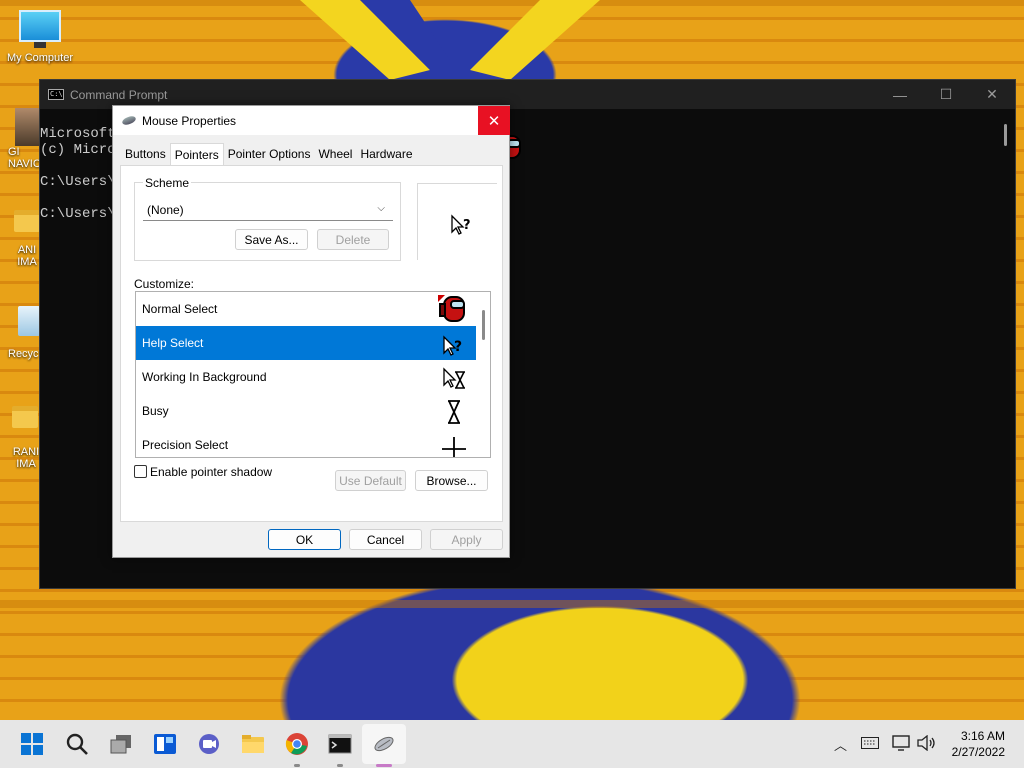  What do you see at coordinates (454, 447) in the screenshot?
I see `crosshair-icon` at bounding box center [454, 447].